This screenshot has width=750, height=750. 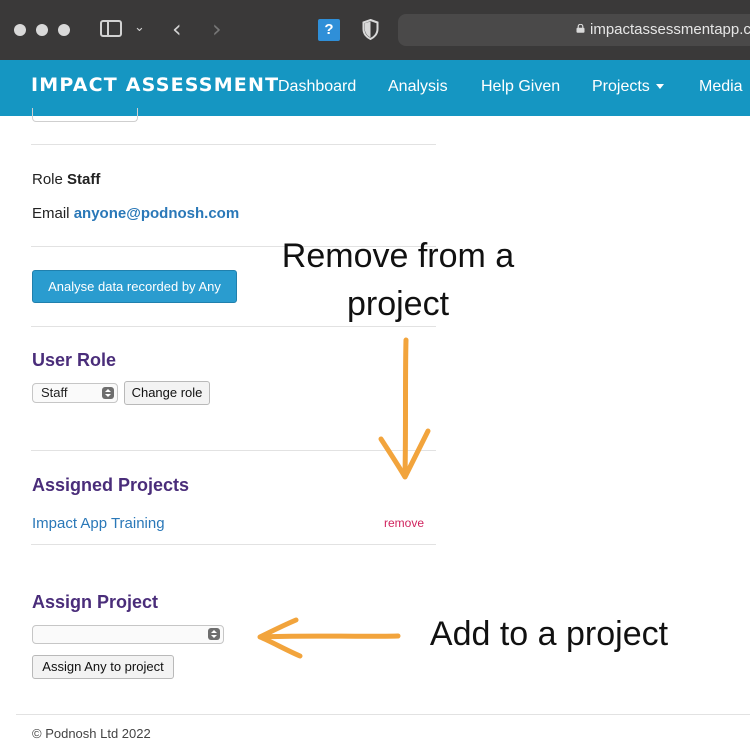 I want to click on close-window-button, so click(x=20, y=30).